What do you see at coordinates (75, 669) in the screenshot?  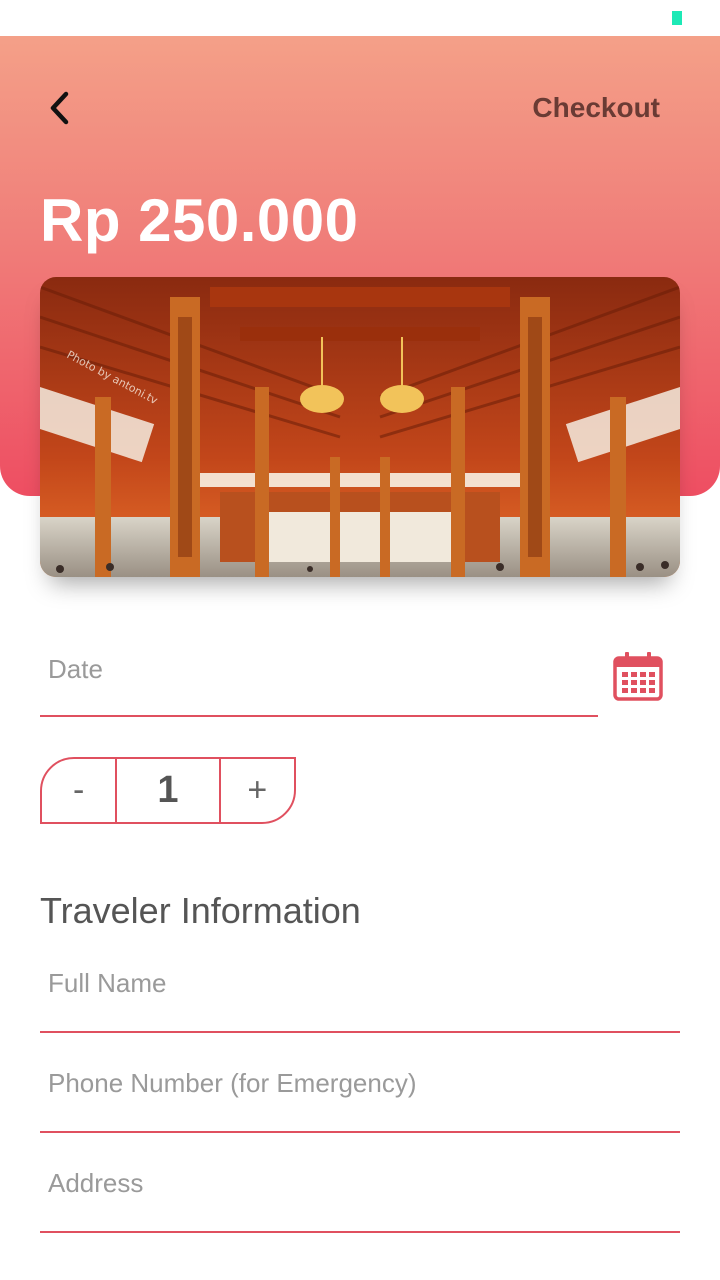 I see `date-placeholder: Date` at bounding box center [75, 669].